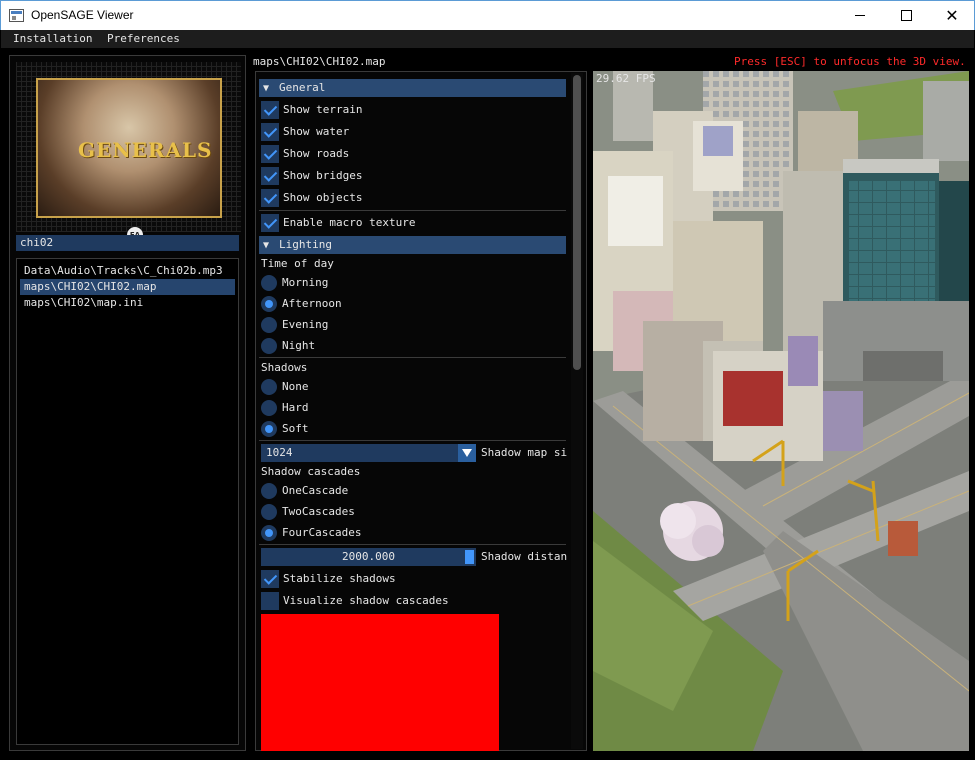 The height and width of the screenshot is (760, 975). I want to click on file-list-item-selected: maps\CHI02\CHI02.map, so click(127, 287).